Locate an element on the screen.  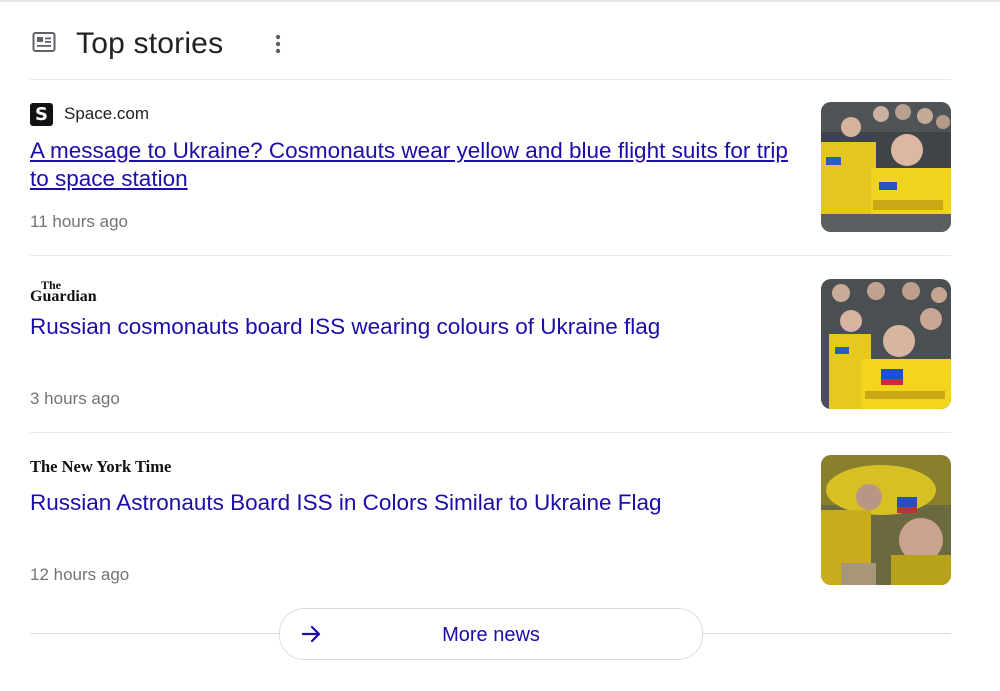
top-divider is located at coordinates (500, 1).